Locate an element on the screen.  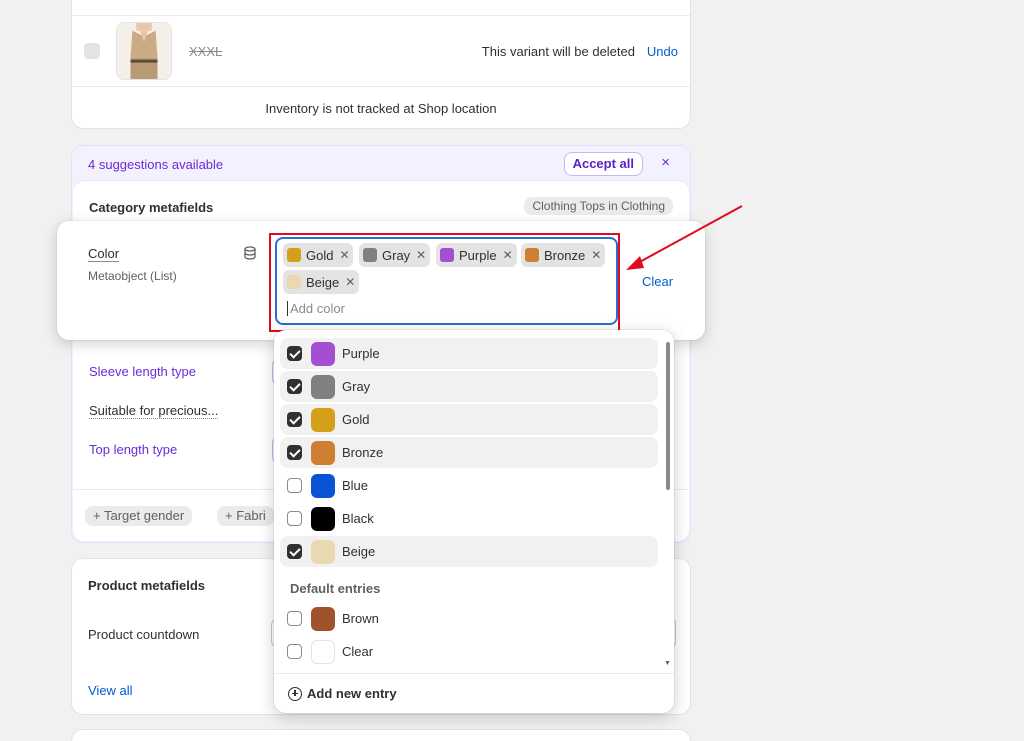
next-card is located at coordinates (381, 735).